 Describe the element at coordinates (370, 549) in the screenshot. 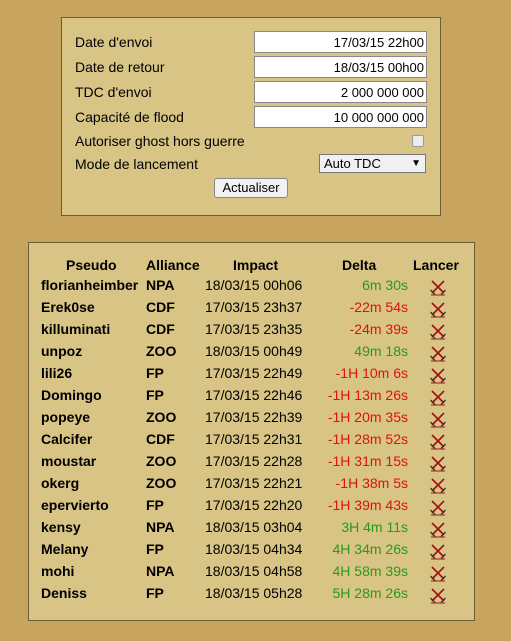

I see `delta-value: 4H 34m 26s` at that location.